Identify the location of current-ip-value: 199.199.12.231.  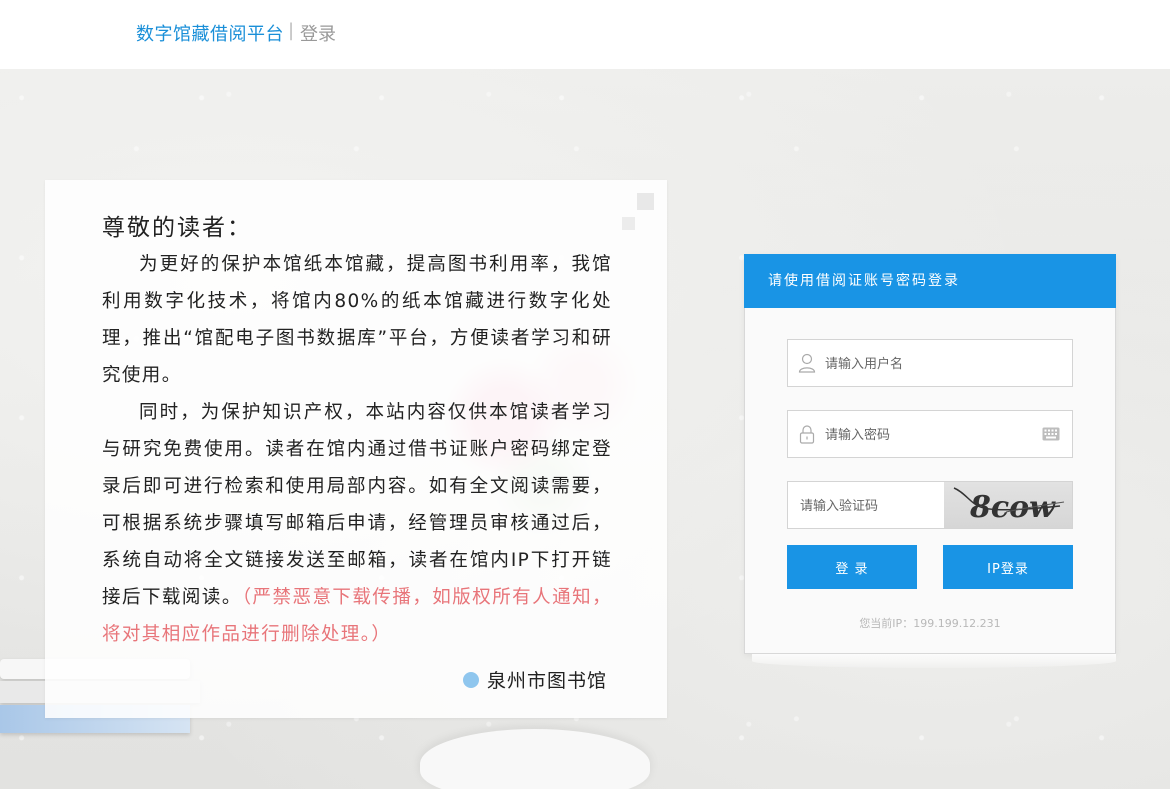
(957, 623).